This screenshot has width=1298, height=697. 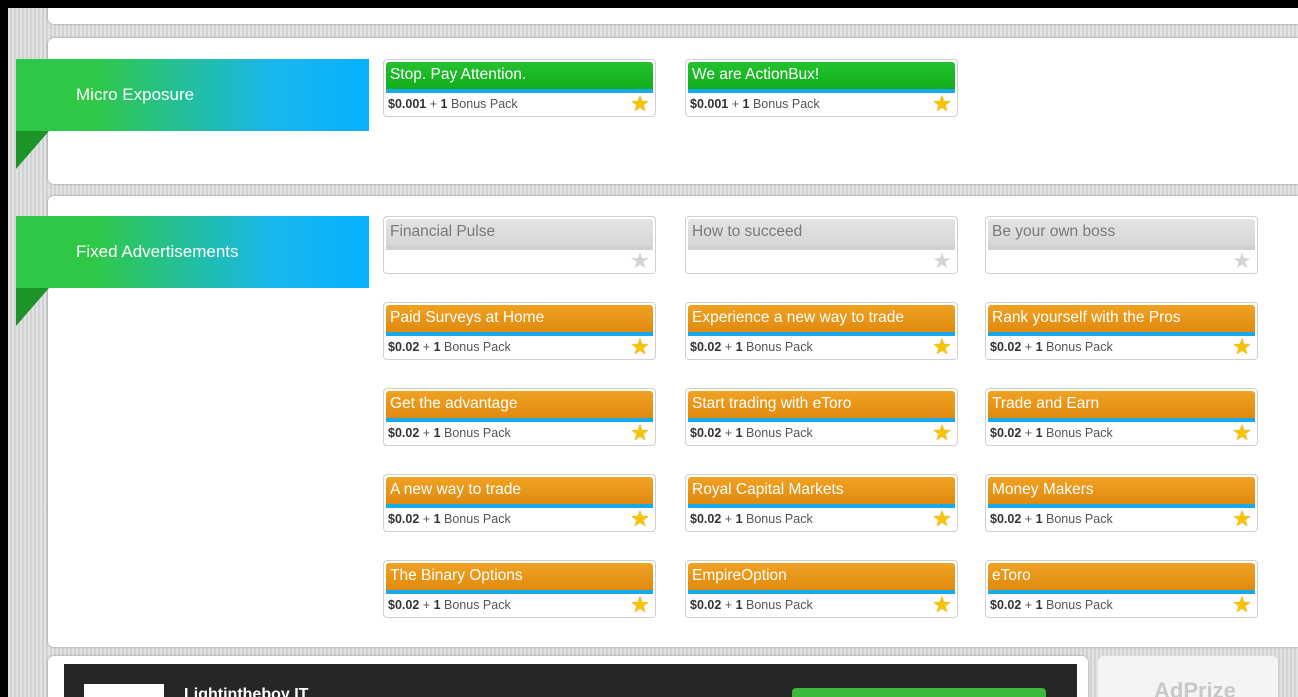 What do you see at coordinates (821, 578) in the screenshot?
I see `ad-title: EmpireOption` at bounding box center [821, 578].